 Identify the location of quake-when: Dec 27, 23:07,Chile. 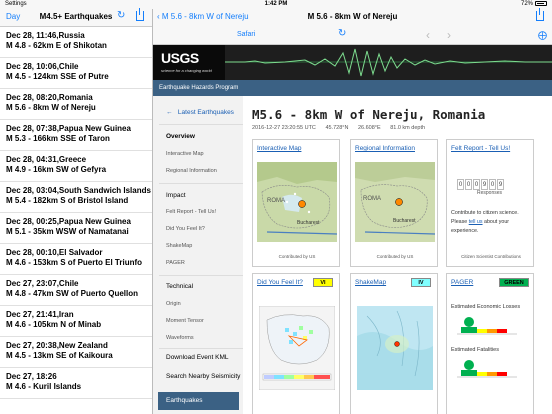
(42, 283).